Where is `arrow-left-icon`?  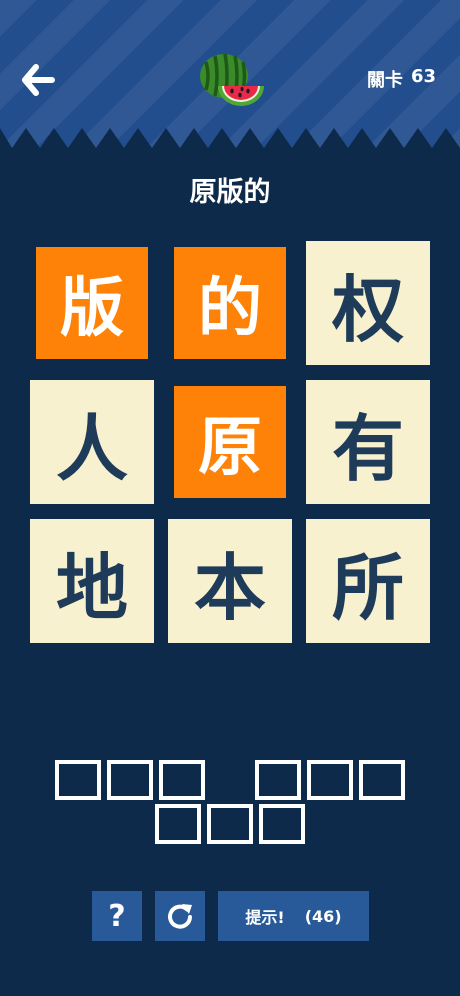
arrow-left-icon is located at coordinates (38, 80).